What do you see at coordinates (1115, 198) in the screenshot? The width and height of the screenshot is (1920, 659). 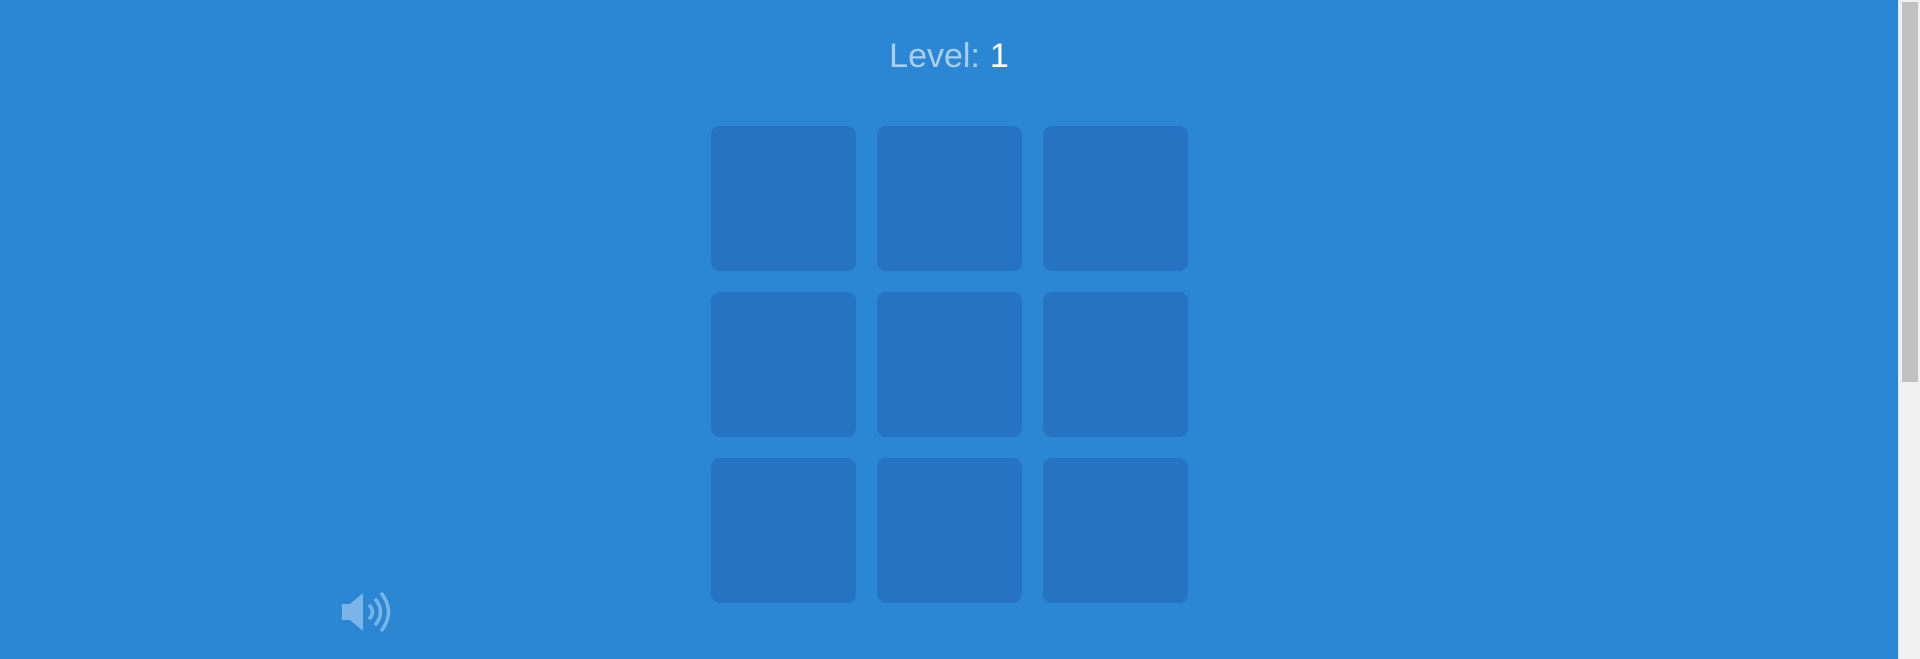 I see `board-tile-r1c3` at bounding box center [1115, 198].